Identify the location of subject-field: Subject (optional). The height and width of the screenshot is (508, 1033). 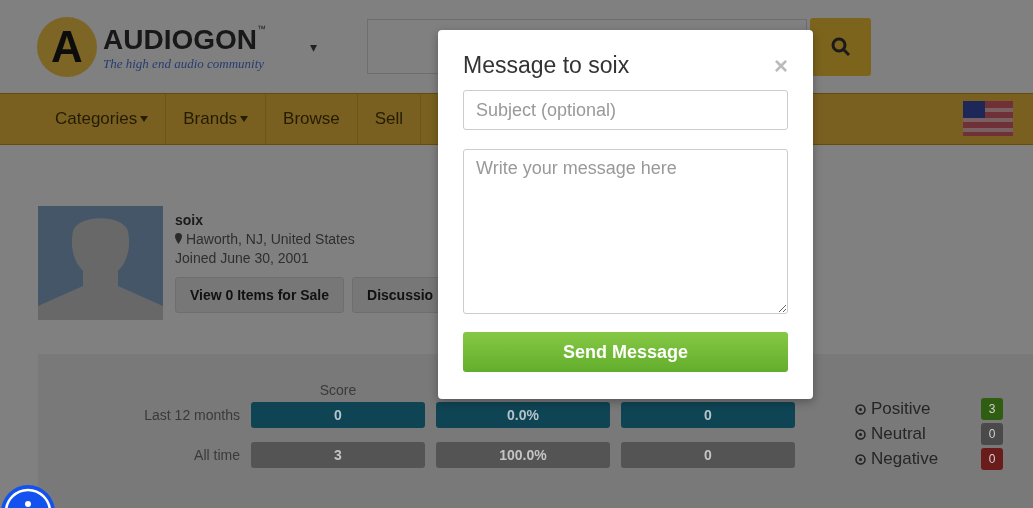
(625, 110).